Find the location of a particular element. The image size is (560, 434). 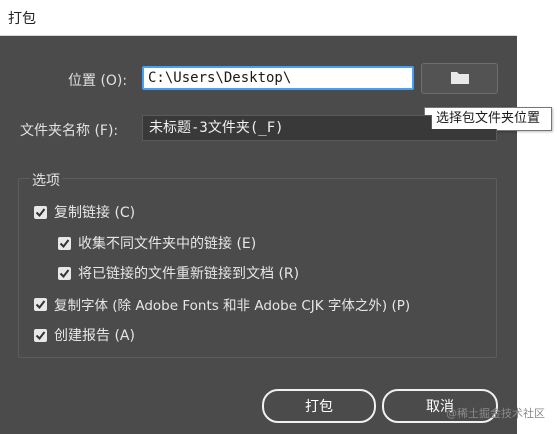

folder-name-input-edge is located at coordinates (457, 135).